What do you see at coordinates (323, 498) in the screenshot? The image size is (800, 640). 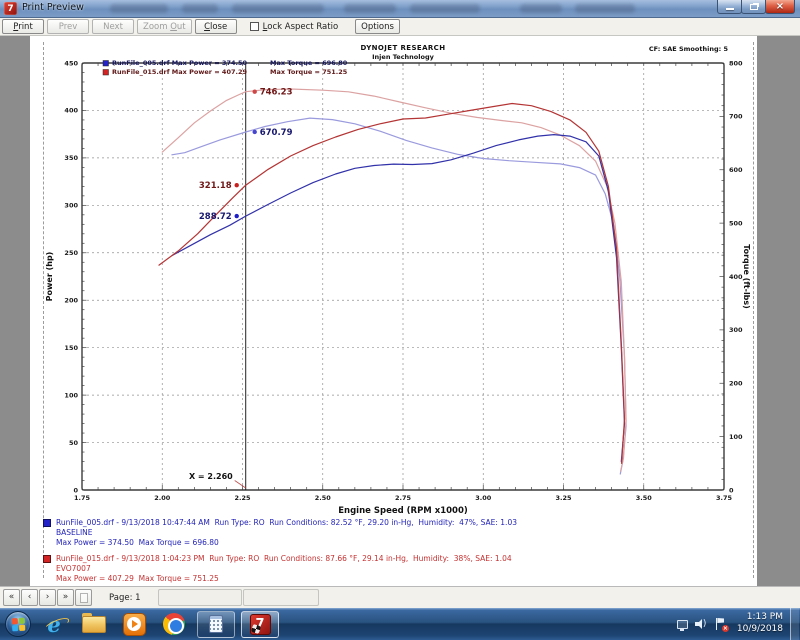 I see `svg-text: 2.50` at bounding box center [323, 498].